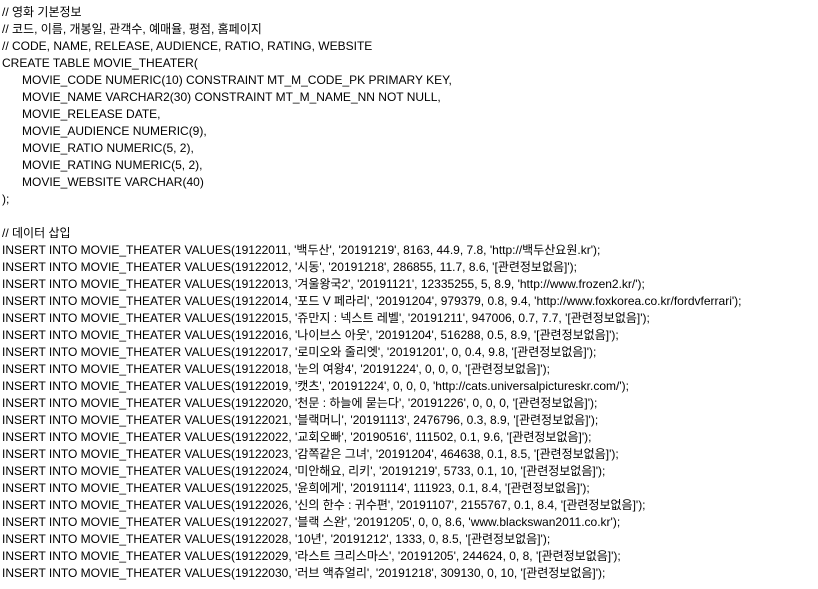 The image size is (818, 589). Describe the element at coordinates (112, 165) in the screenshot. I see `column-definition: MOVIE_RATING NUMERIC(5, 2),` at that location.